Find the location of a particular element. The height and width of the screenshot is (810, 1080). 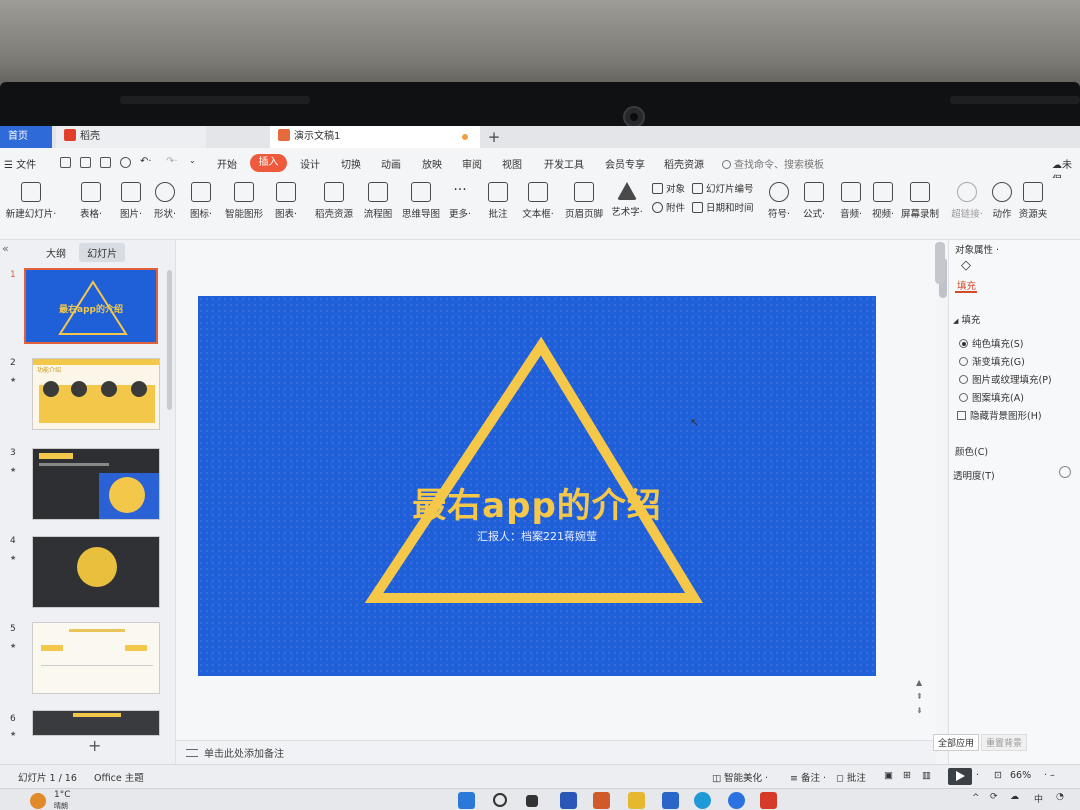

textbox-button: 文本框· is located at coordinates (538, 201).